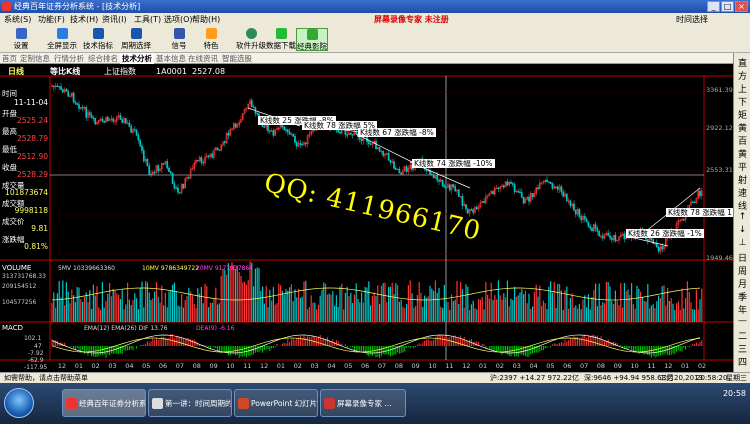 The image size is (750, 424). I want to click on cinema-button: 经典影院, so click(312, 39).